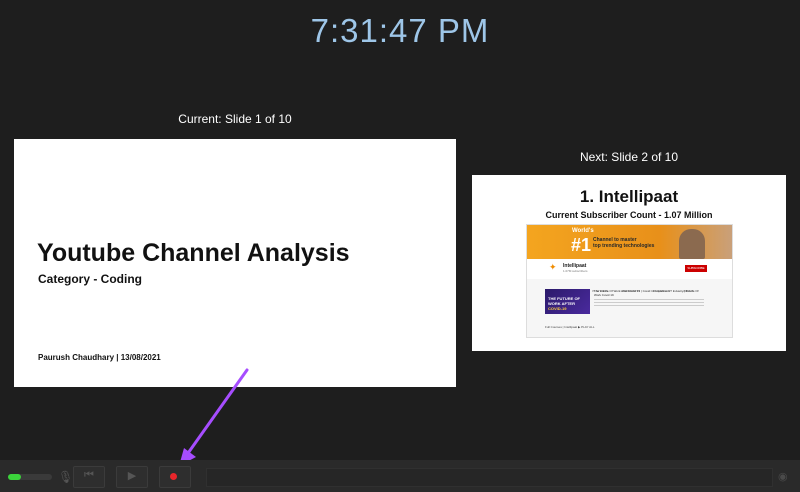 The image size is (800, 492). What do you see at coordinates (783, 476) in the screenshot?
I see `camera-icon: ◉` at bounding box center [783, 476].